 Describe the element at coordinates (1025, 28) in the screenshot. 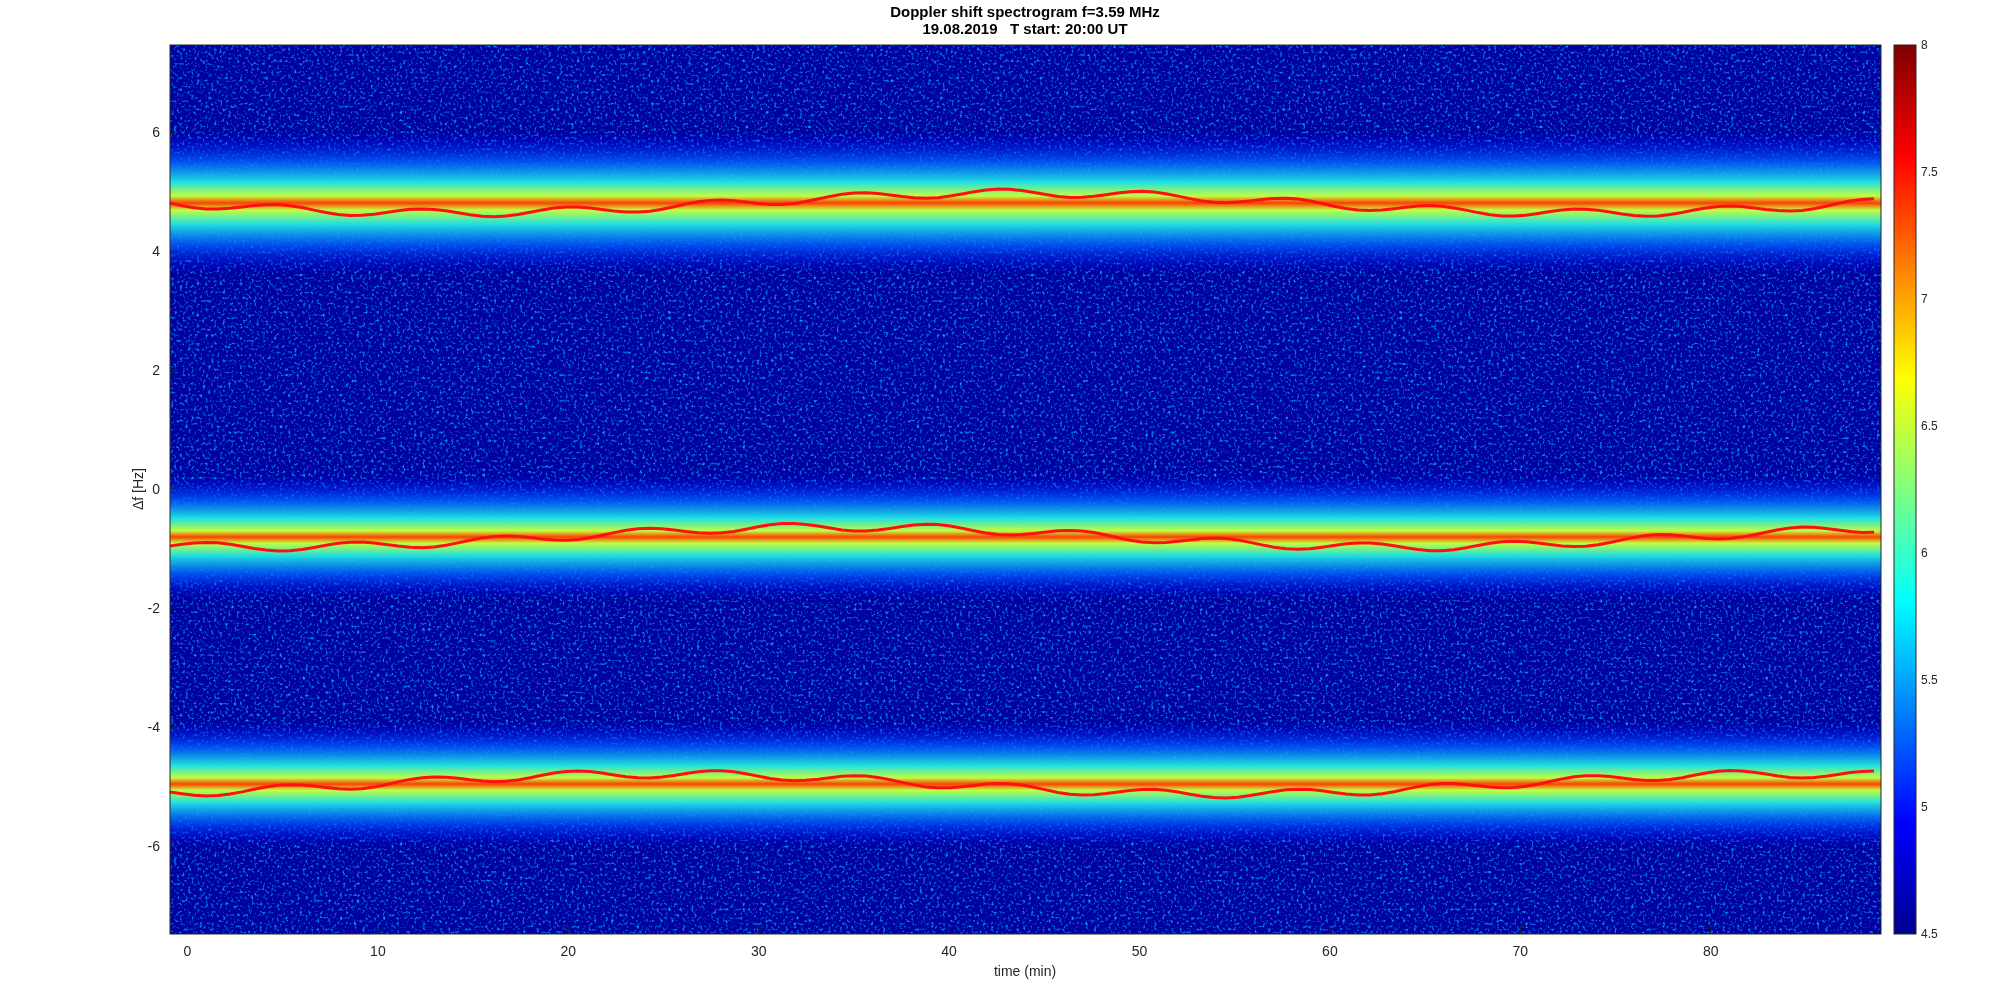

I see `figure-title: 19.08.2019 T start: 20:00 UT` at that location.